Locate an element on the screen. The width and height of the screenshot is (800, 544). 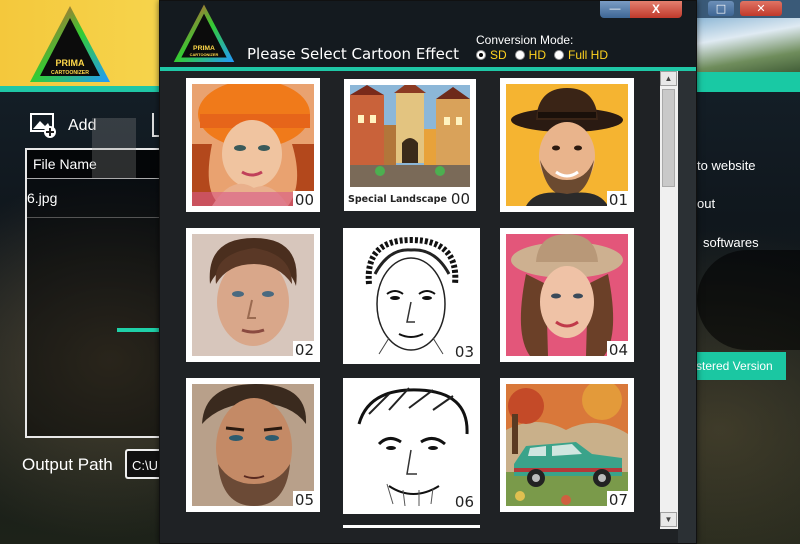
effect-number: 03 is located at coordinates (464, 352).